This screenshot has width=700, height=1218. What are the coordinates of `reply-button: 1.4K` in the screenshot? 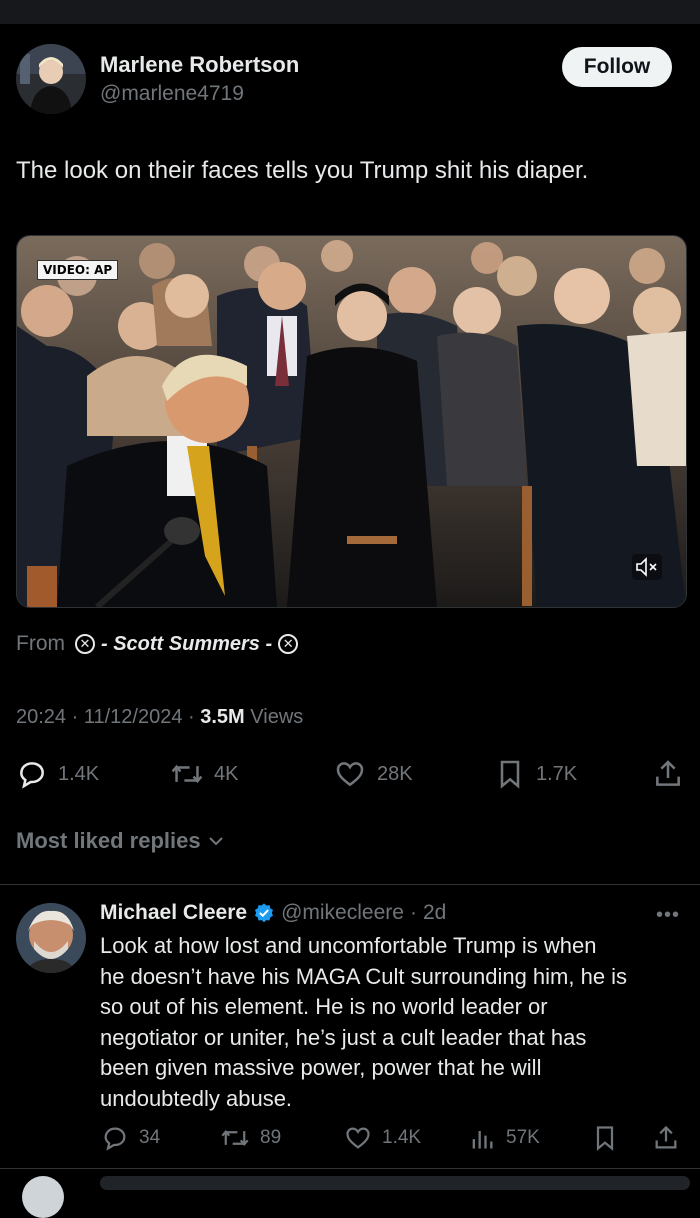 It's located at (57, 774).